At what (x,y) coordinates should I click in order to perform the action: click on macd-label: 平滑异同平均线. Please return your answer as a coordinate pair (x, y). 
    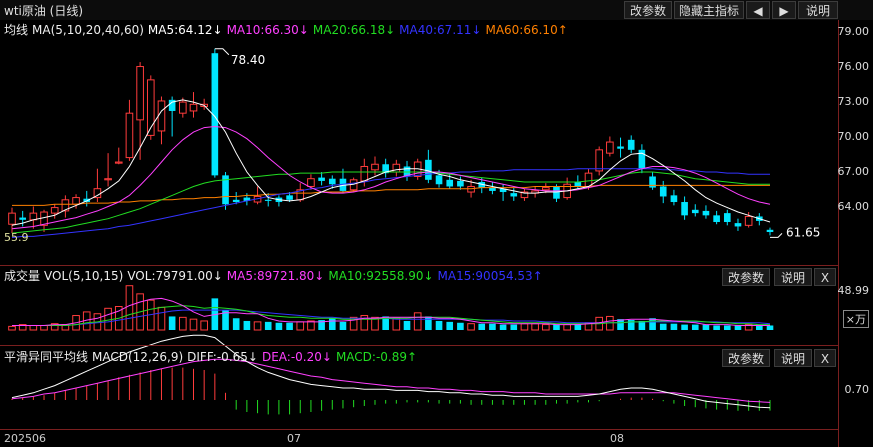
    Looking at the image, I should click on (46, 357).